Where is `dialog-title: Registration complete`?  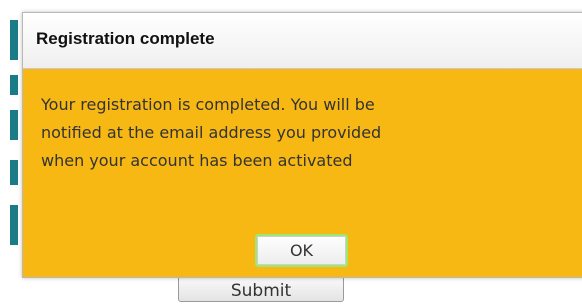
dialog-title: Registration complete is located at coordinates (125, 38).